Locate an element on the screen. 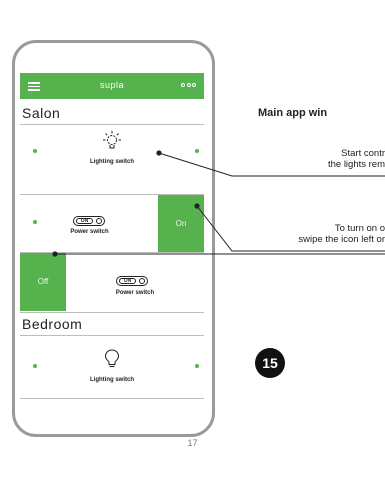 Image resolution: width=385 pixels, height=481 pixels. page-number: 17 is located at coordinates (192, 443).